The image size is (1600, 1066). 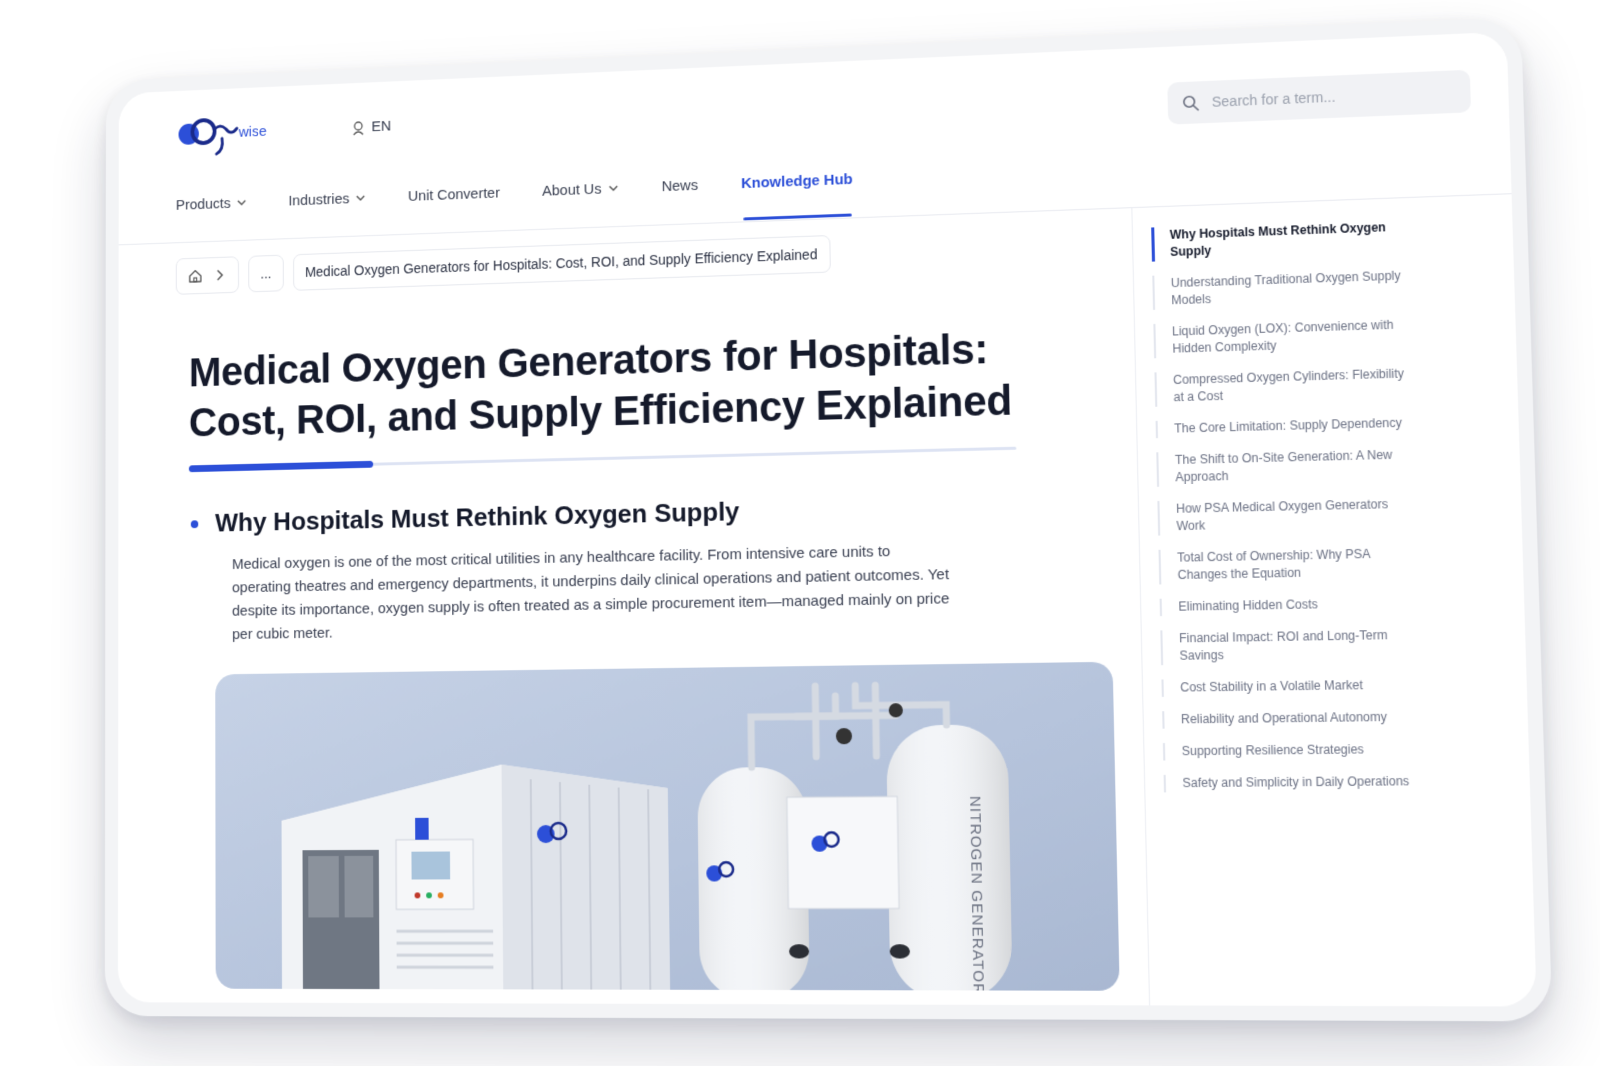 I want to click on nav-label: Knowledge Hub, so click(x=796, y=181).